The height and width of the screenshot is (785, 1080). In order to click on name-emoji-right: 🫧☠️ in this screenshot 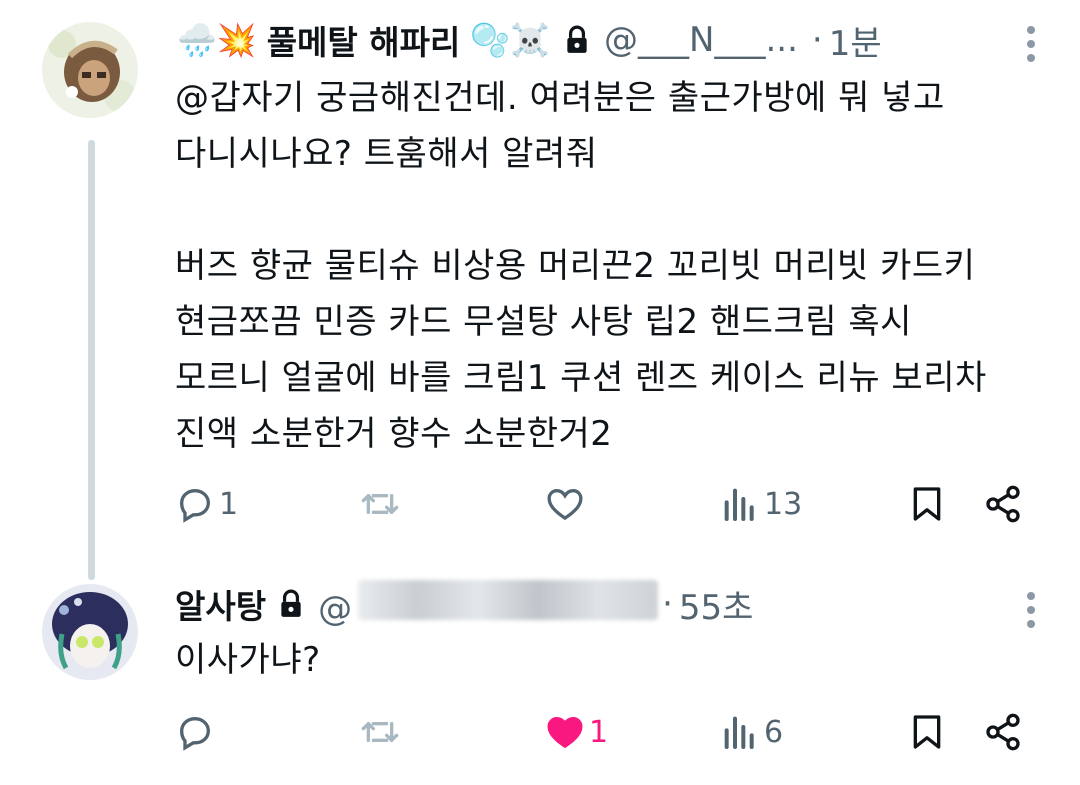, I will do `click(510, 40)`.